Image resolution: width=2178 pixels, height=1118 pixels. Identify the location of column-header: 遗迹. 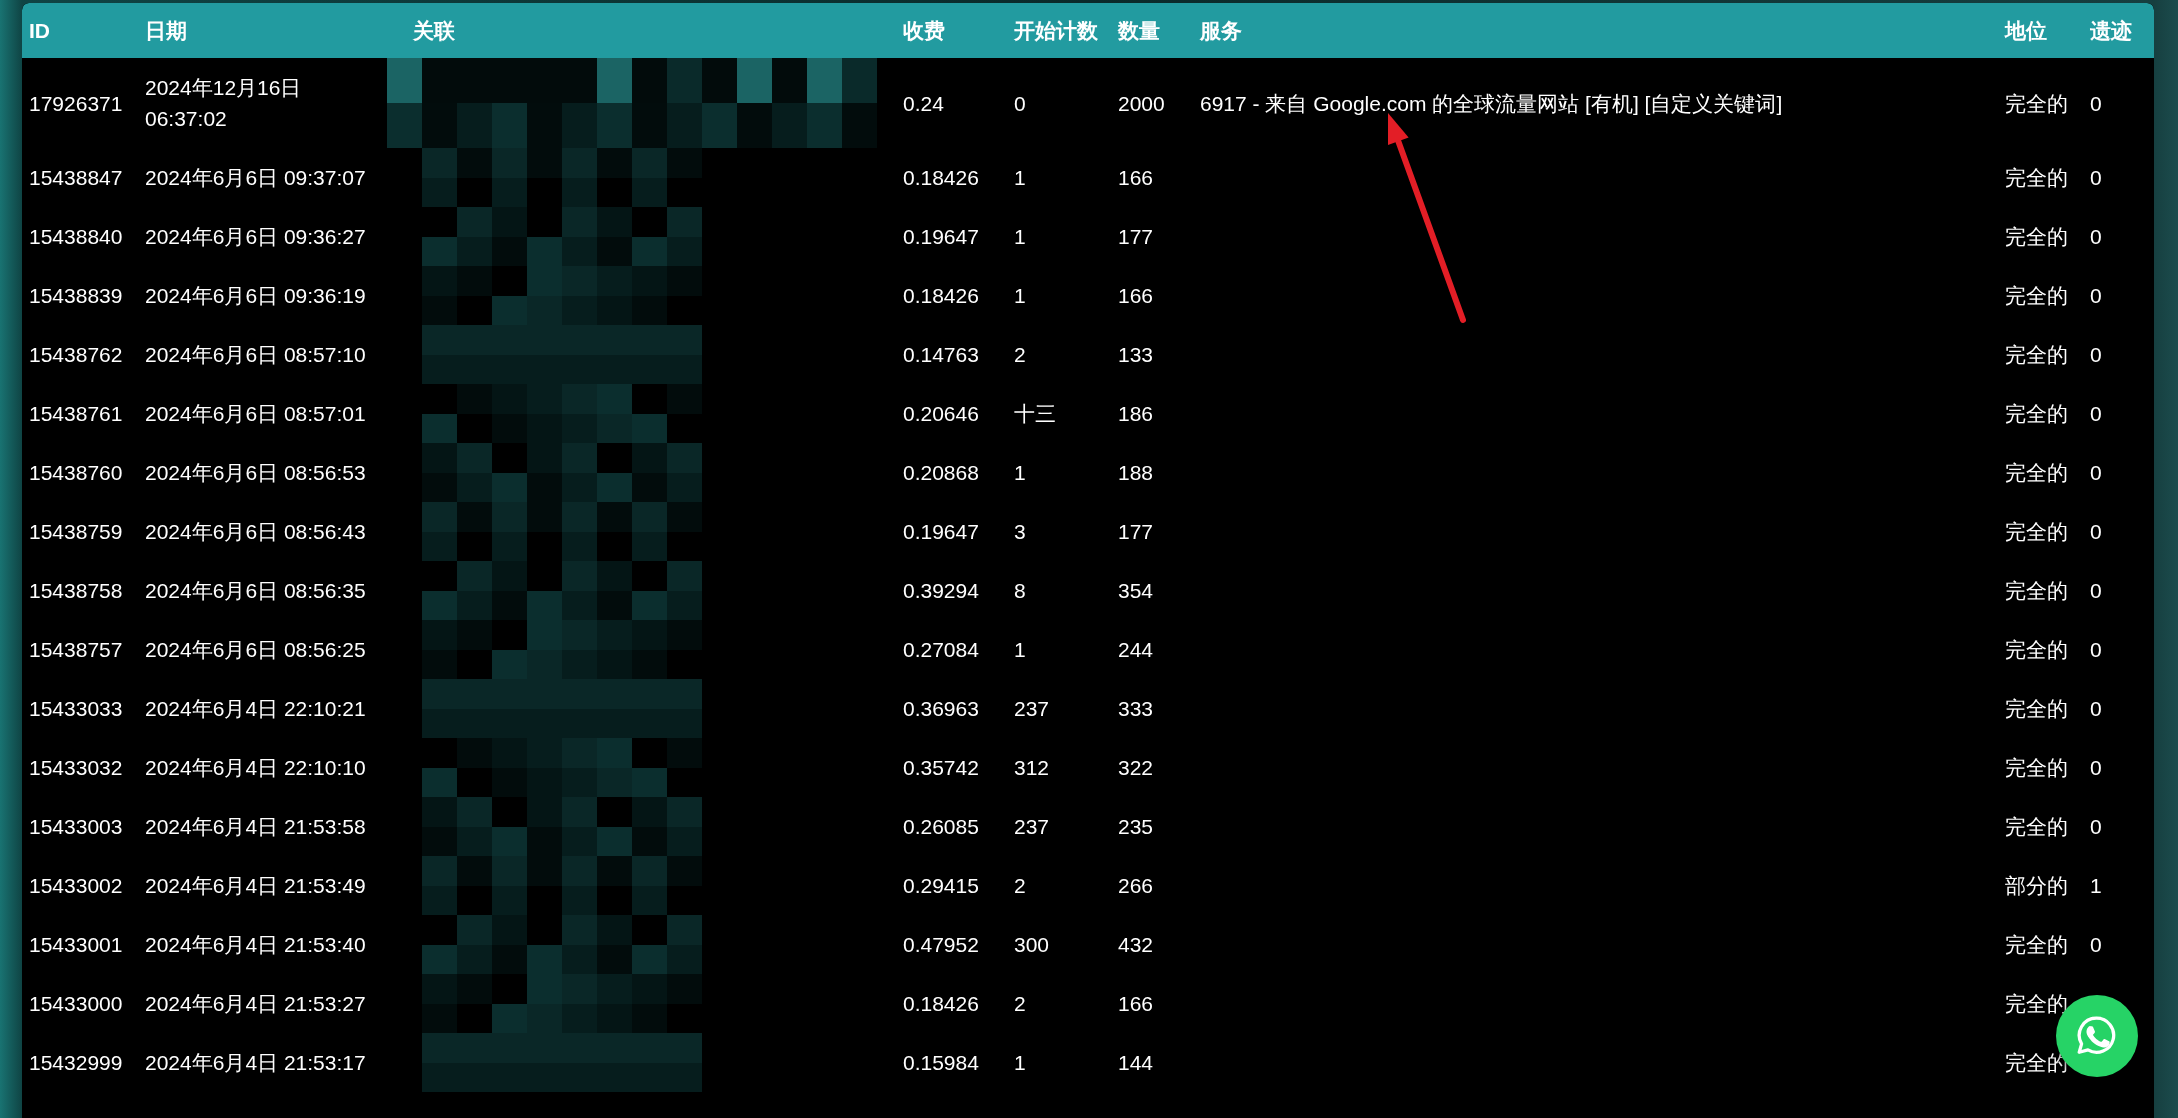
(2111, 30).